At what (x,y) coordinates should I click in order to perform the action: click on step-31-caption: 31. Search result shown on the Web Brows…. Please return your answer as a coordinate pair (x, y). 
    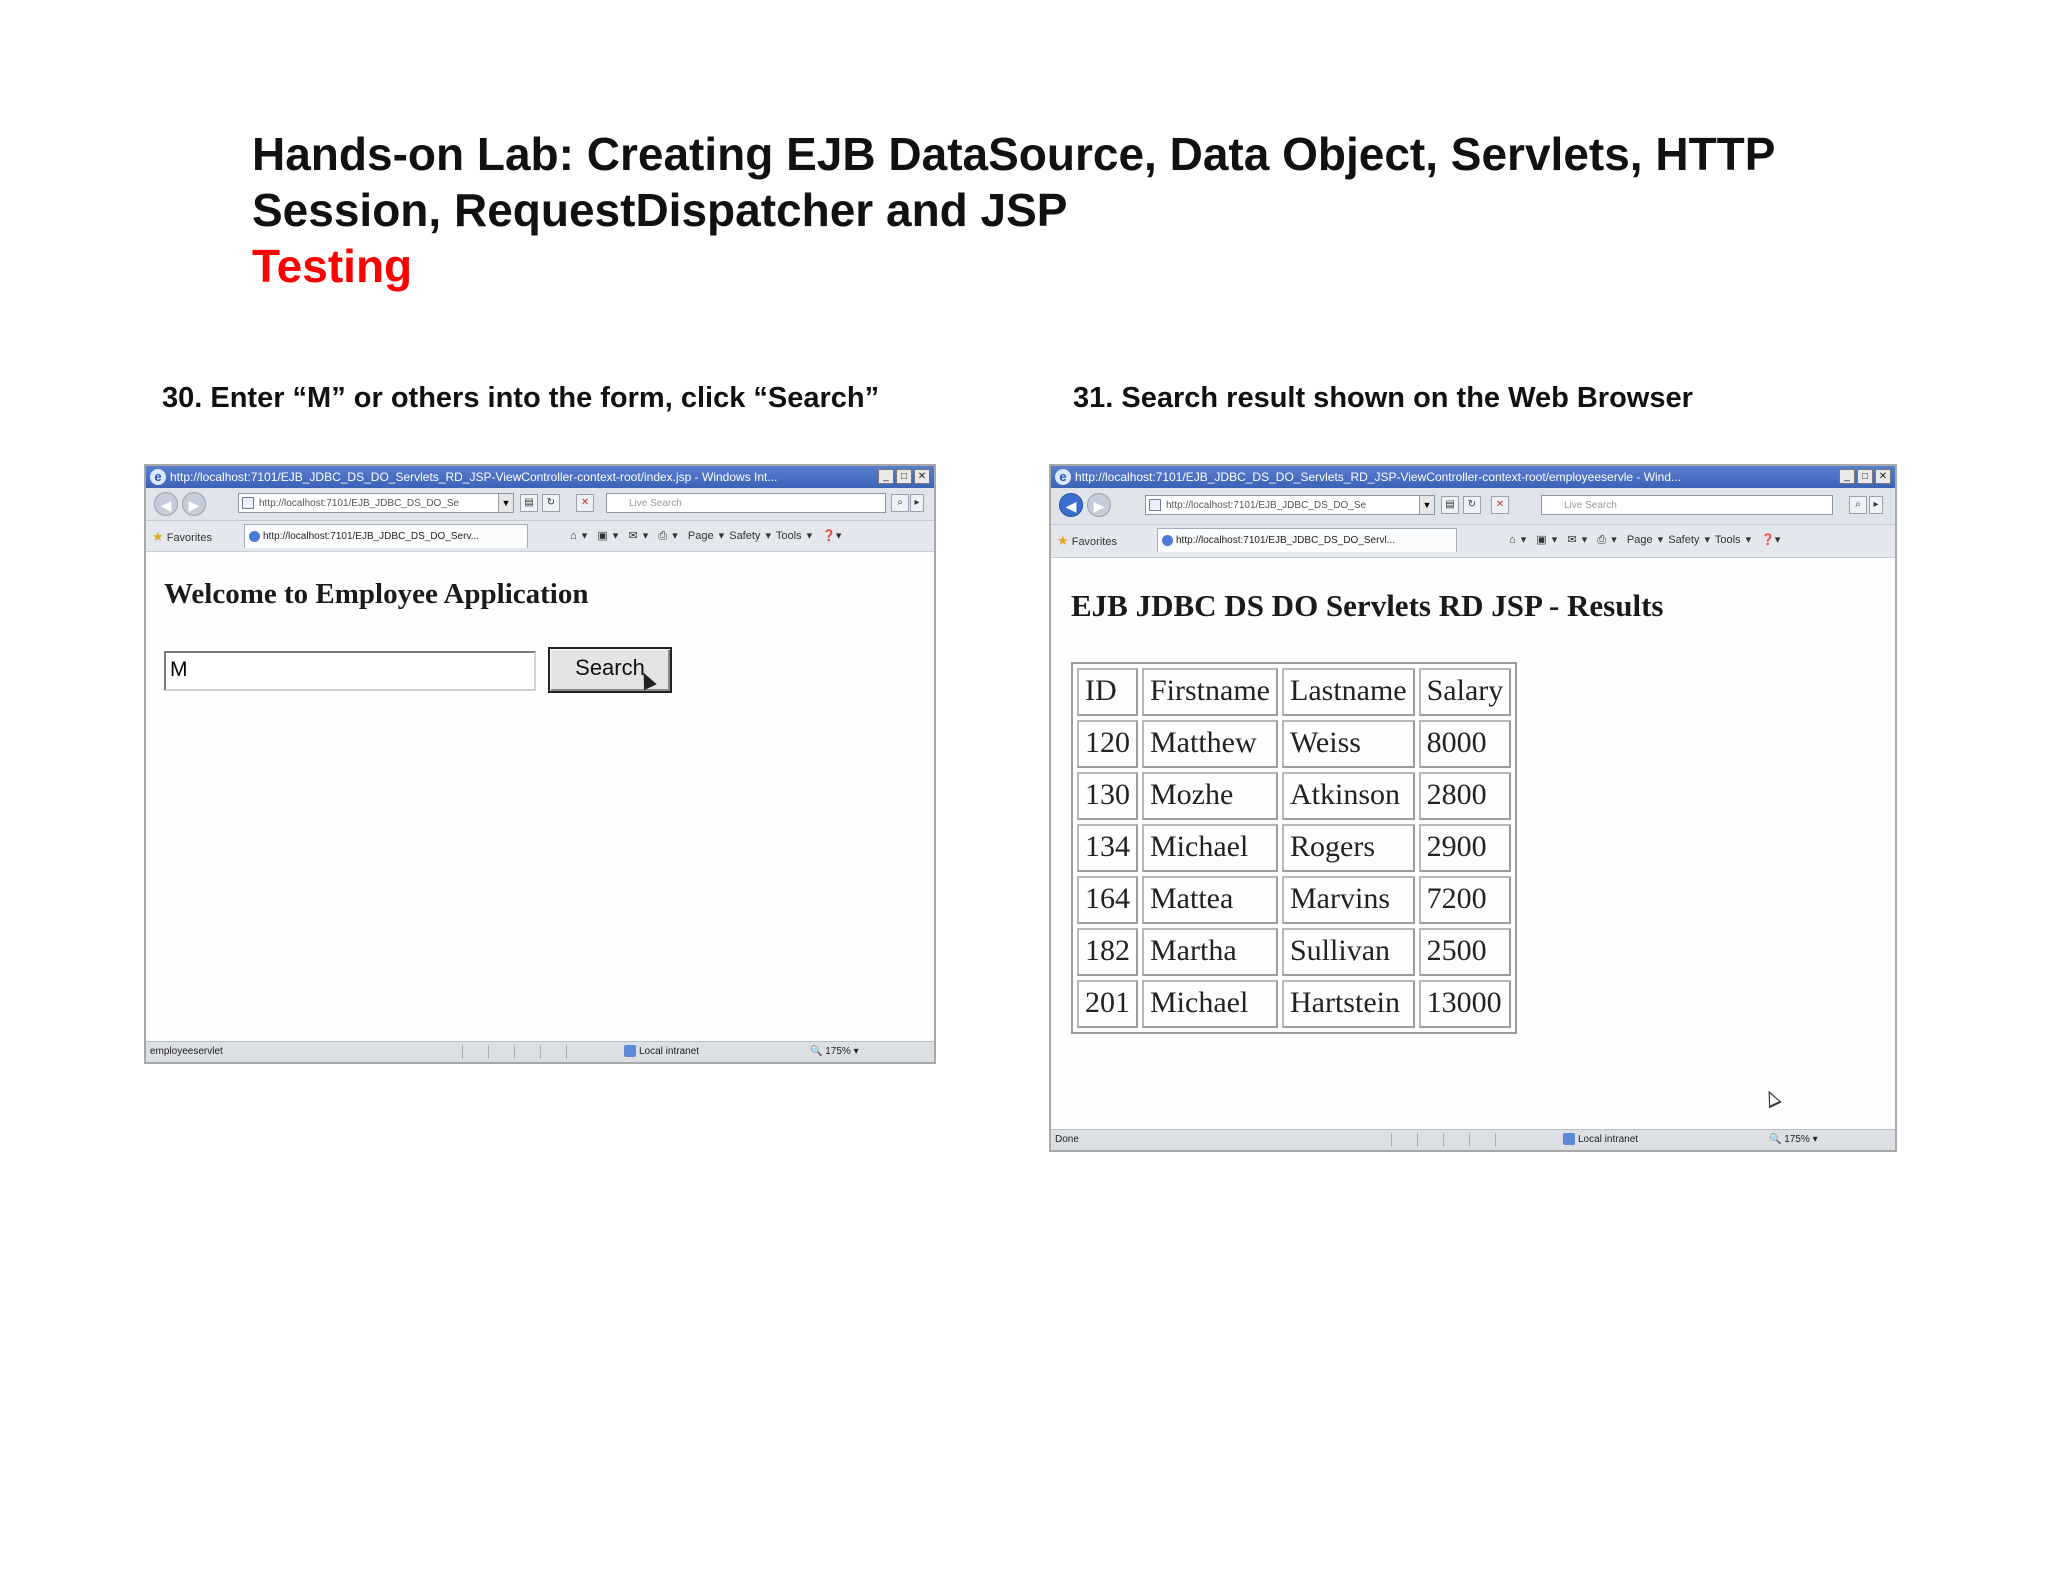
    Looking at the image, I should click on (1383, 398).